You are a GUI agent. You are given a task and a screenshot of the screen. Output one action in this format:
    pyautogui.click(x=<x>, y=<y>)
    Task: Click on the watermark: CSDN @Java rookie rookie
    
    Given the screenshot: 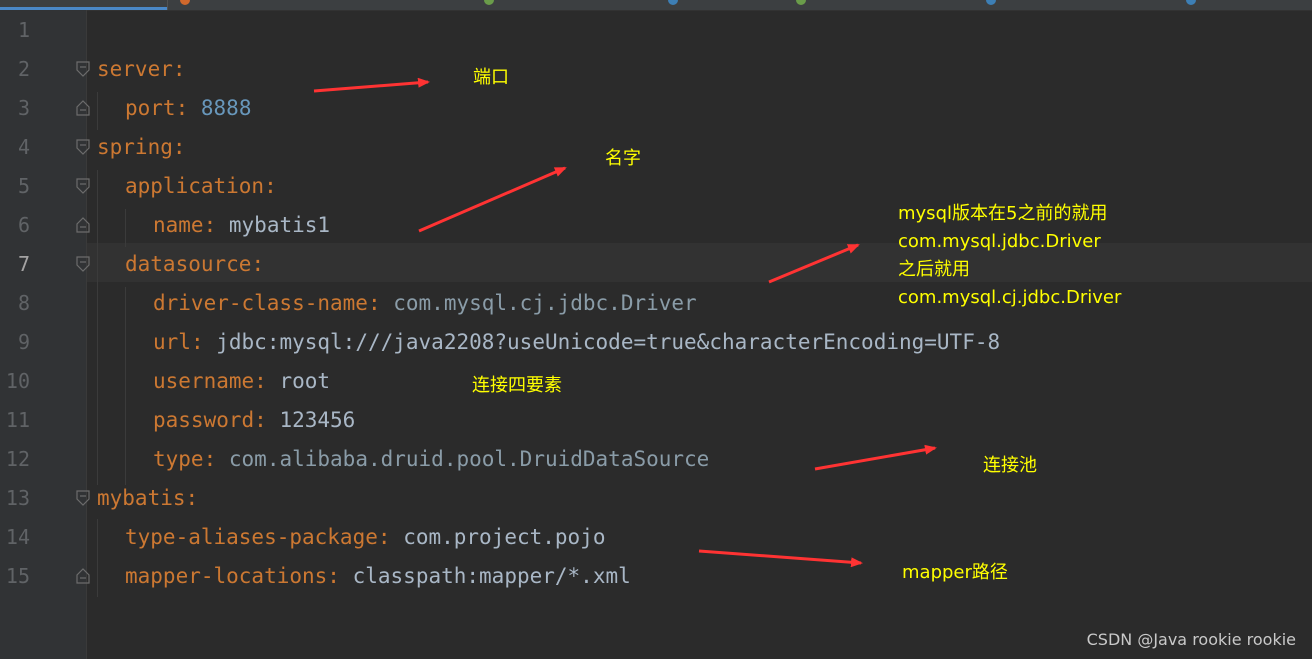 What is the action you would take?
    pyautogui.click(x=1191, y=639)
    